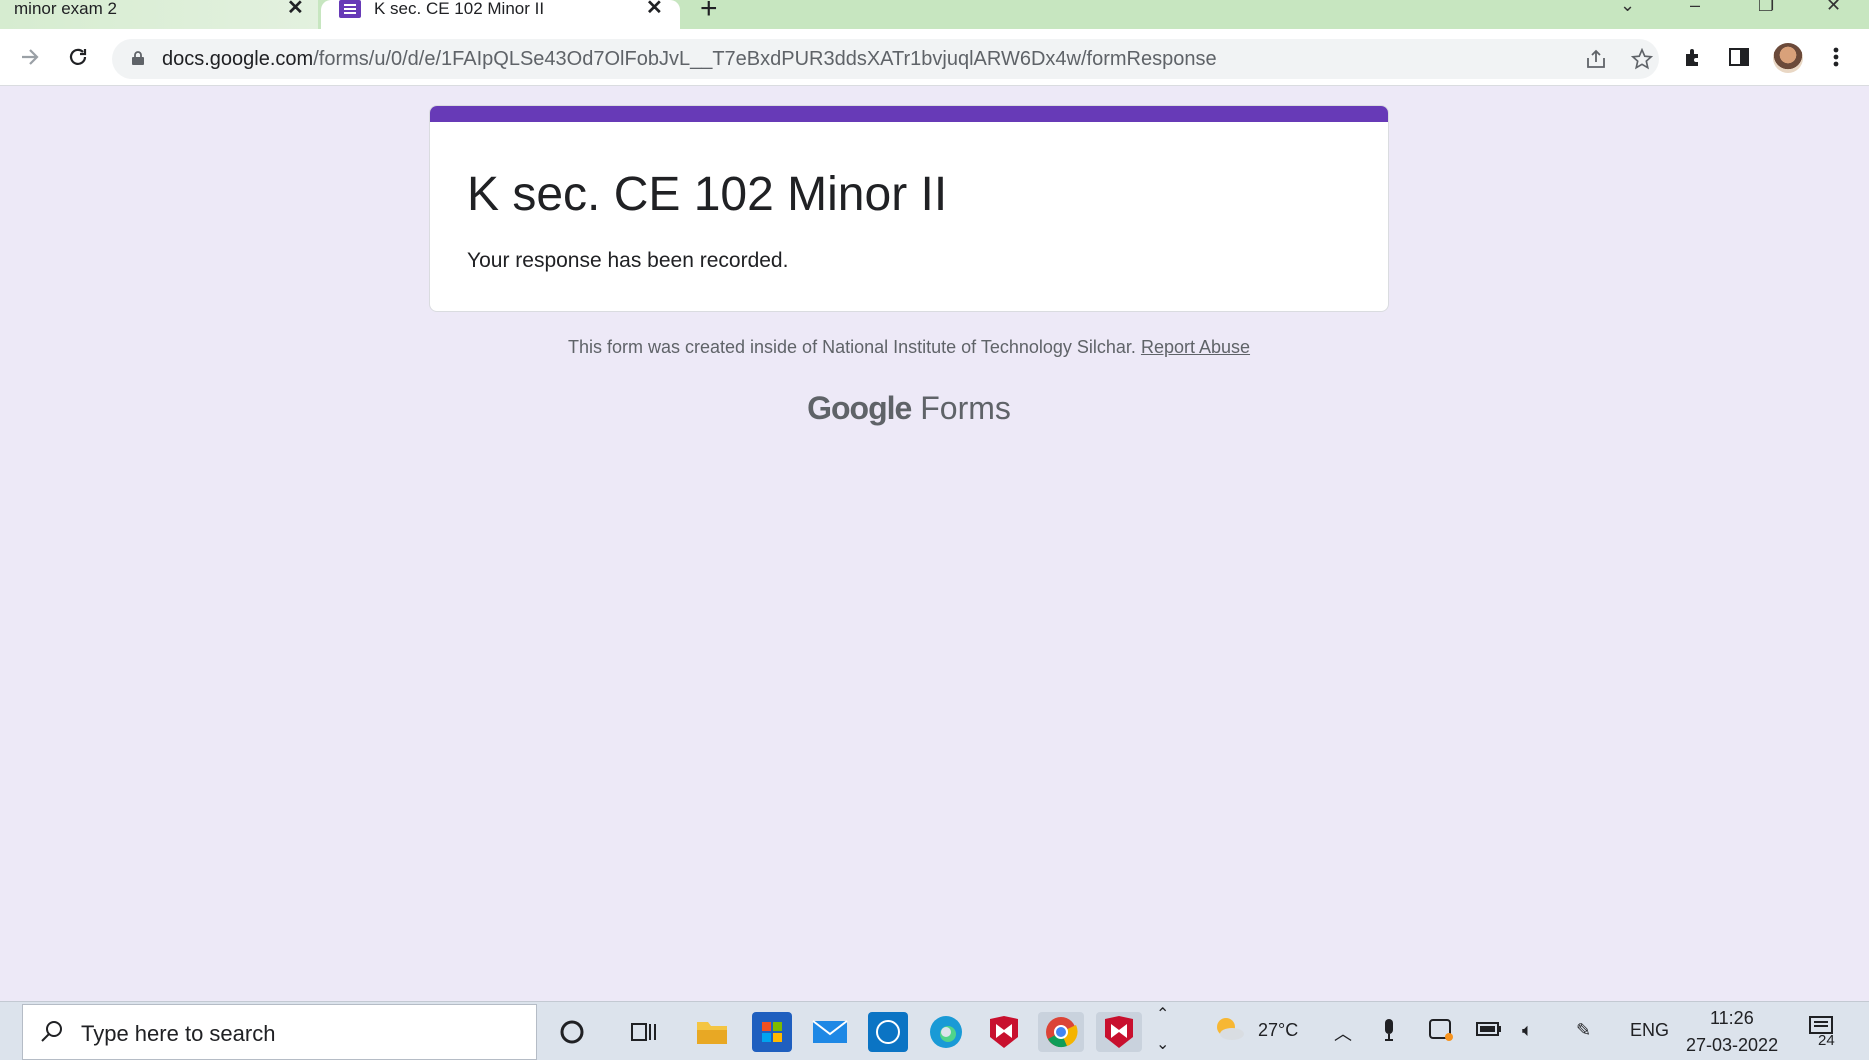  Describe the element at coordinates (909, 114) in the screenshot. I see `form-accent-bar` at that location.